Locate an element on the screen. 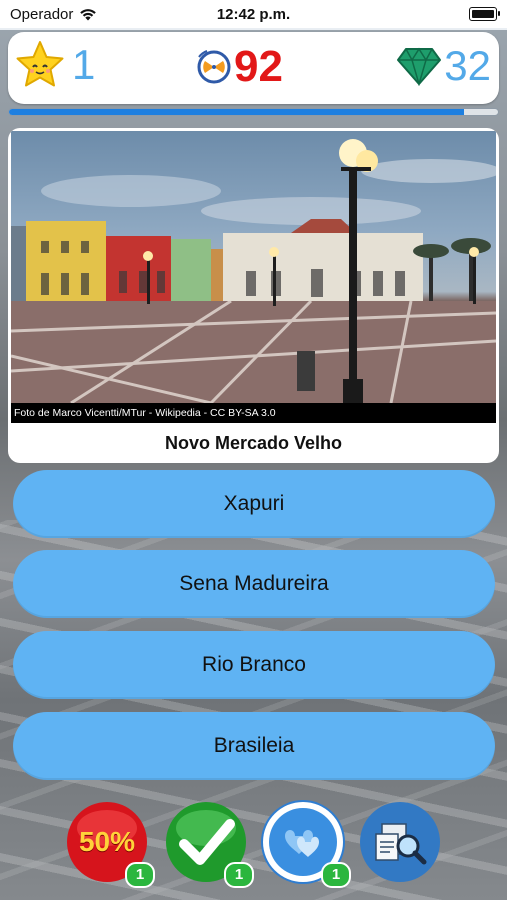  gem-icon is located at coordinates (419, 66).